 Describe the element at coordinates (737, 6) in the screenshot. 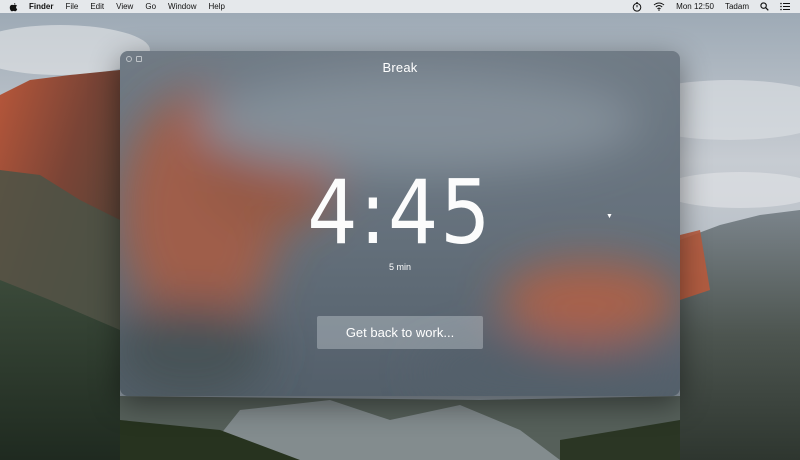

I see `user-name: Tadam` at that location.